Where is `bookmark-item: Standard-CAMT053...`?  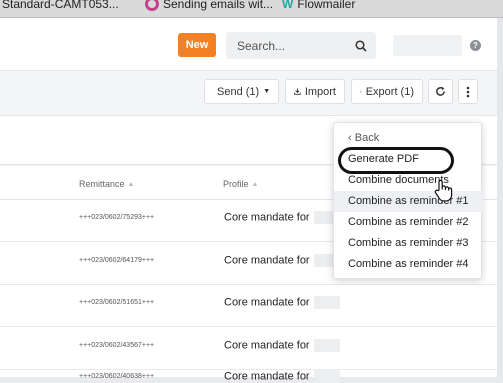 bookmark-item: Standard-CAMT053... is located at coordinates (60, 5).